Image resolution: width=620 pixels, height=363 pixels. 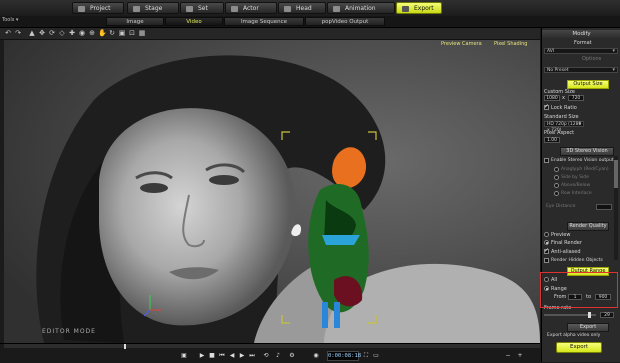 I want to click on final-render-label: Final Render, so click(x=566, y=243).